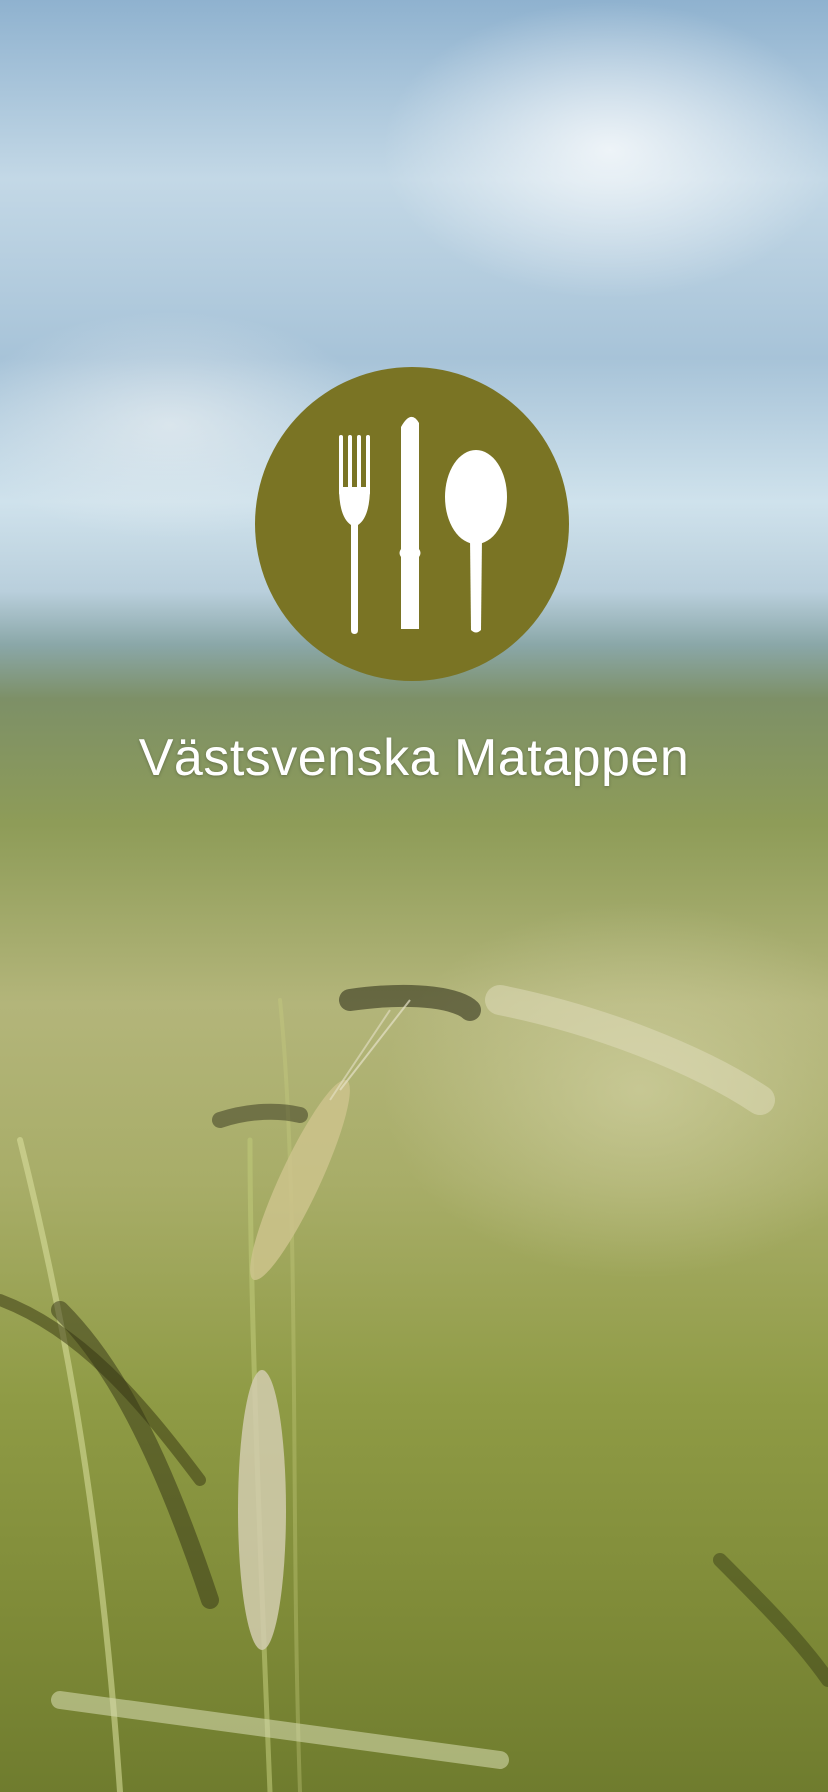  I want to click on app-logo, so click(412, 524).